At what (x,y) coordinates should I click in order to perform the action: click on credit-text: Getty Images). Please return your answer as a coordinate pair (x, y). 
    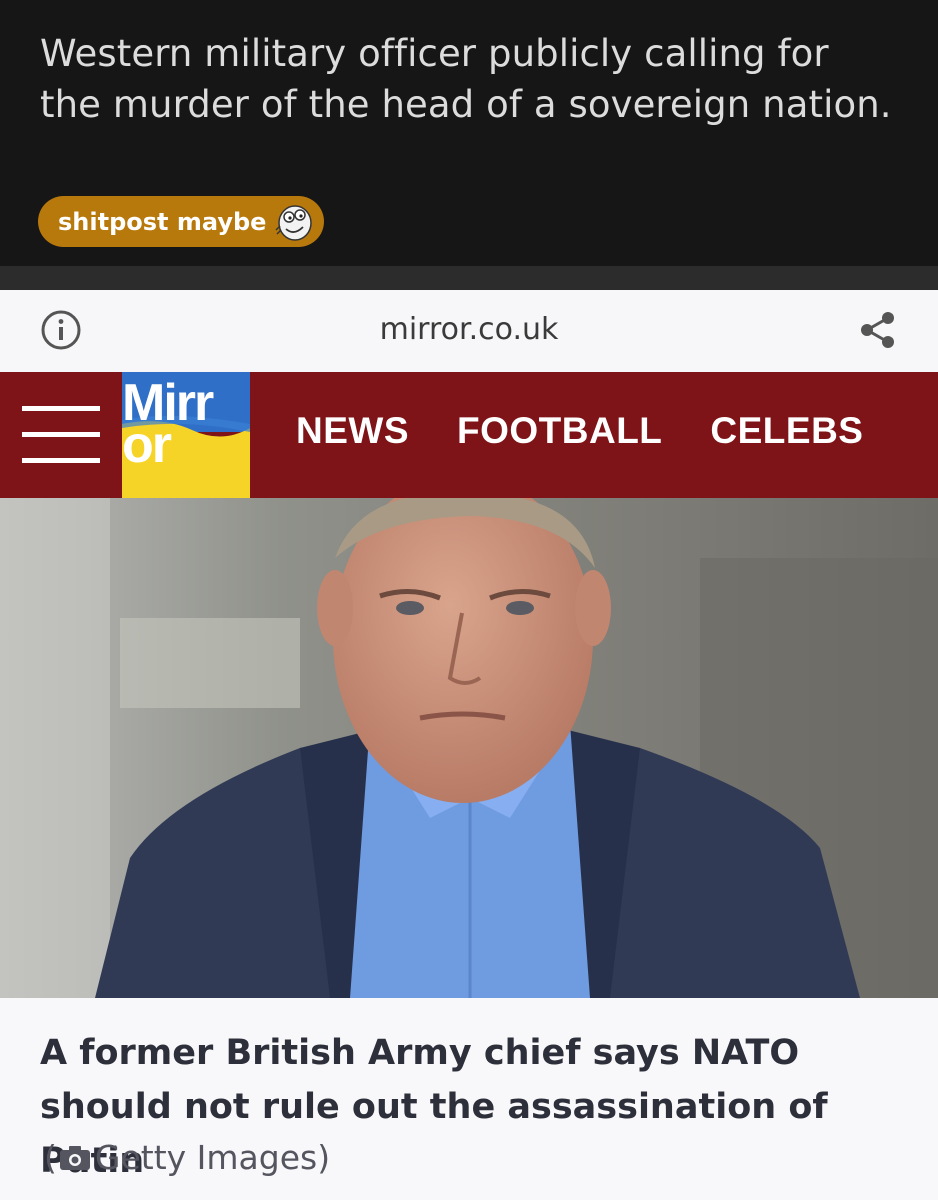
    Looking at the image, I should click on (212, 1157).